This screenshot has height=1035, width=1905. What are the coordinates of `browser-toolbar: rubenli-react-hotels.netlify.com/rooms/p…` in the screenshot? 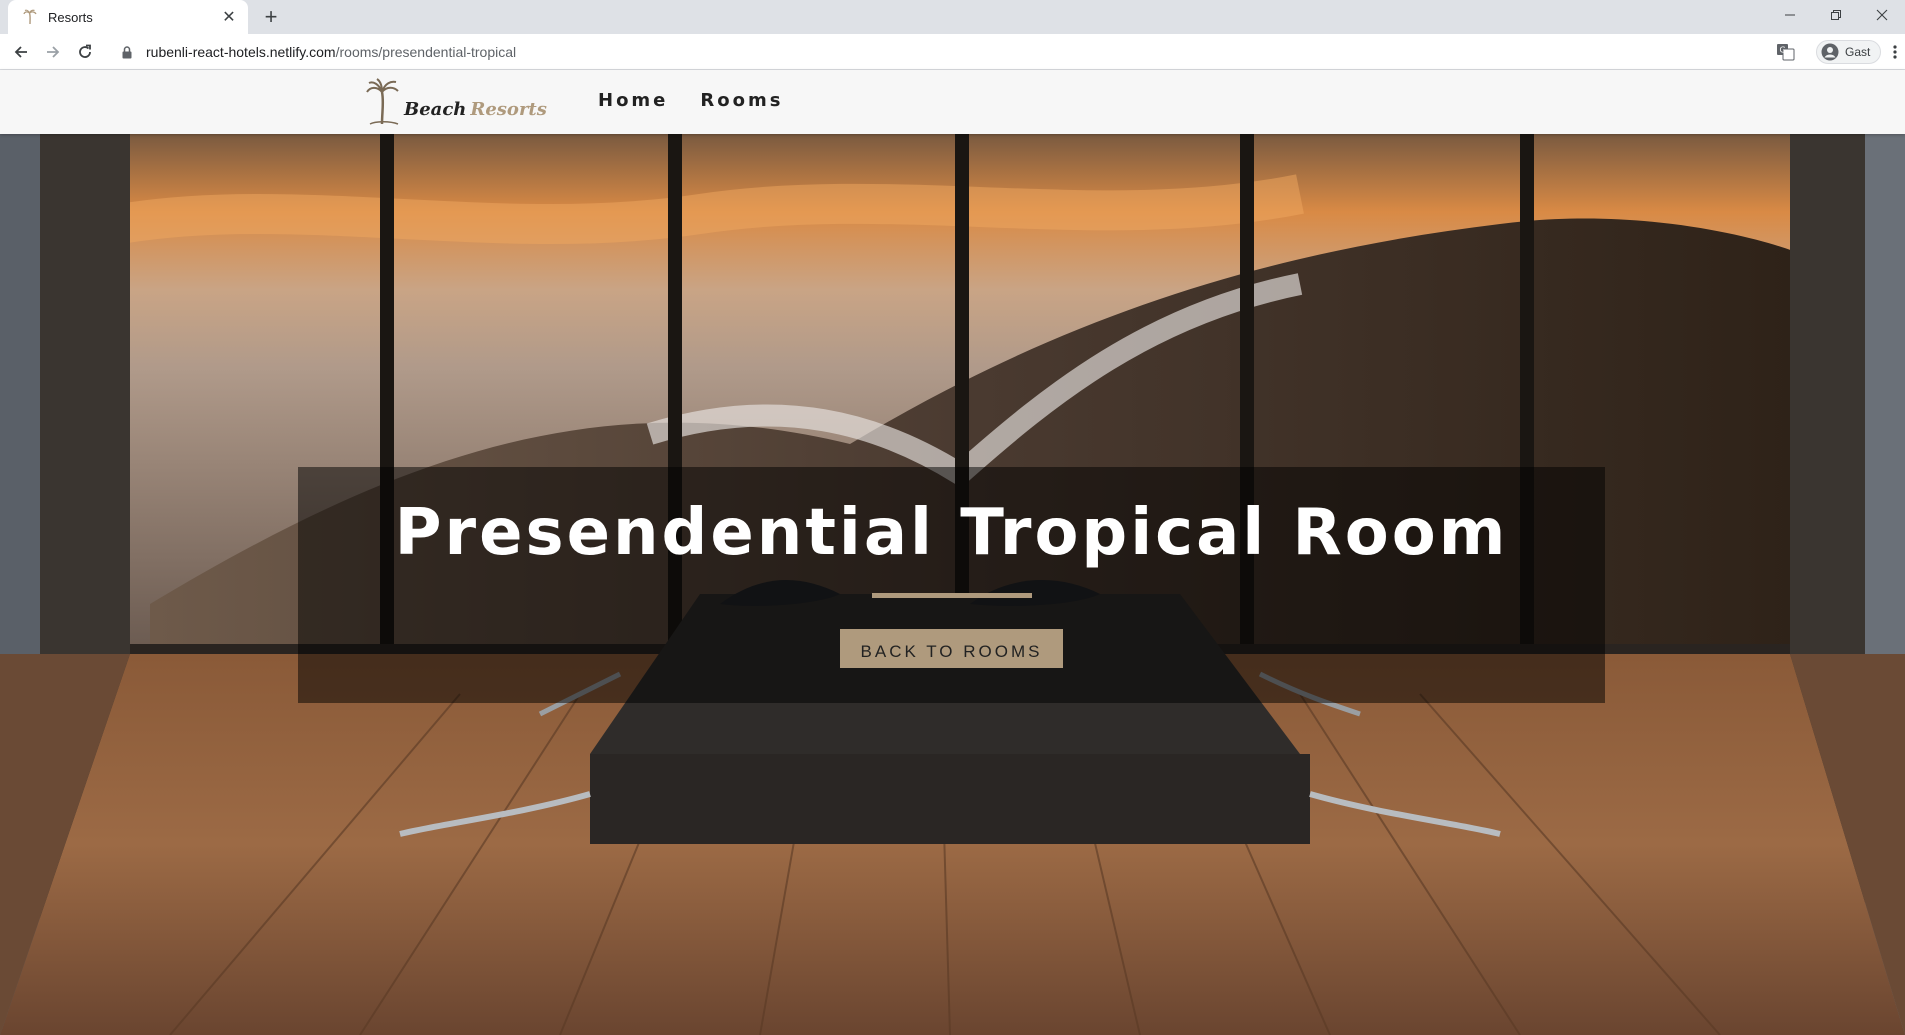 It's located at (952, 52).